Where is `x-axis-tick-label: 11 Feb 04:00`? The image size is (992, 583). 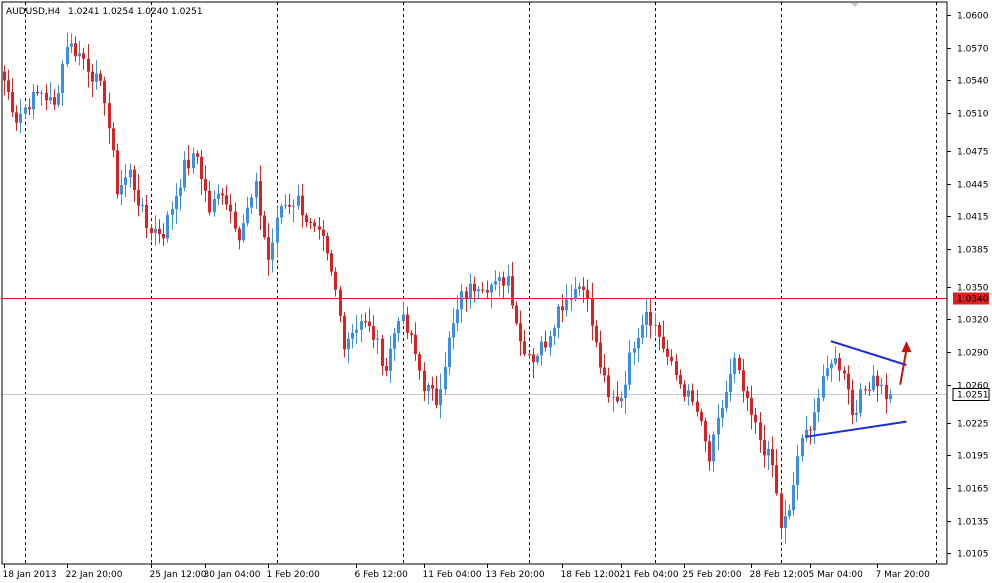
x-axis-tick-label: 11 Feb 04:00 is located at coordinates (452, 575).